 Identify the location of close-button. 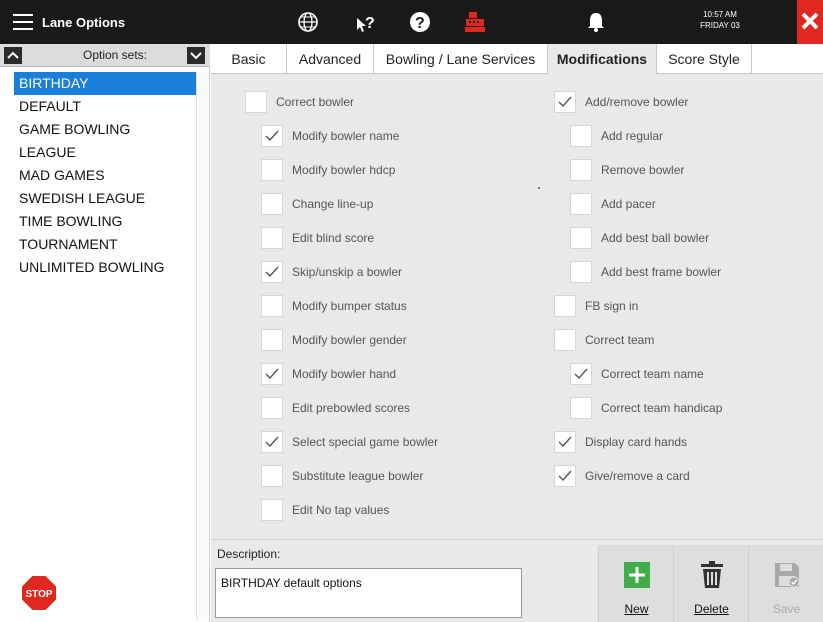
(810, 22).